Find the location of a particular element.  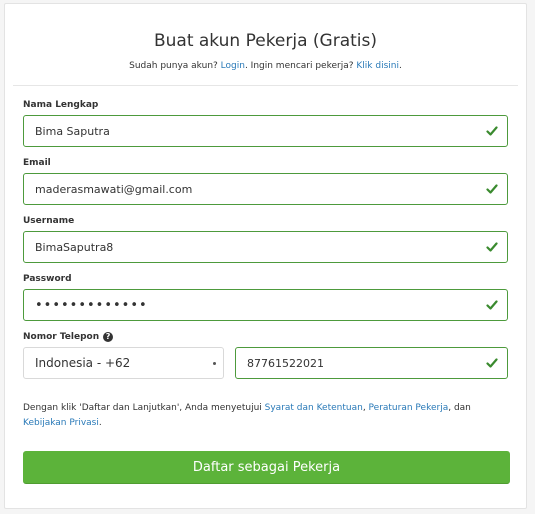

username-label: Username is located at coordinates (49, 221).